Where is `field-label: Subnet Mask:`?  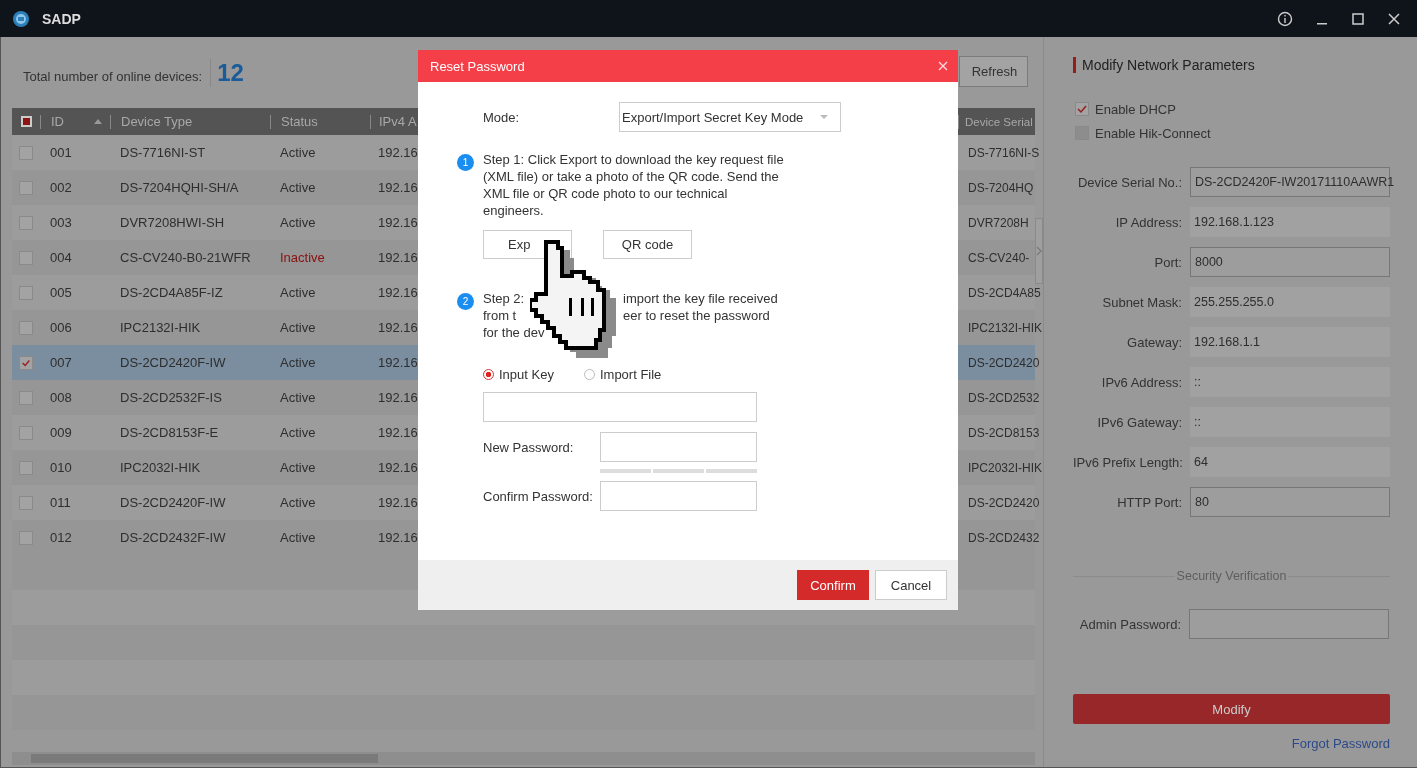 field-label: Subnet Mask: is located at coordinates (1141, 302).